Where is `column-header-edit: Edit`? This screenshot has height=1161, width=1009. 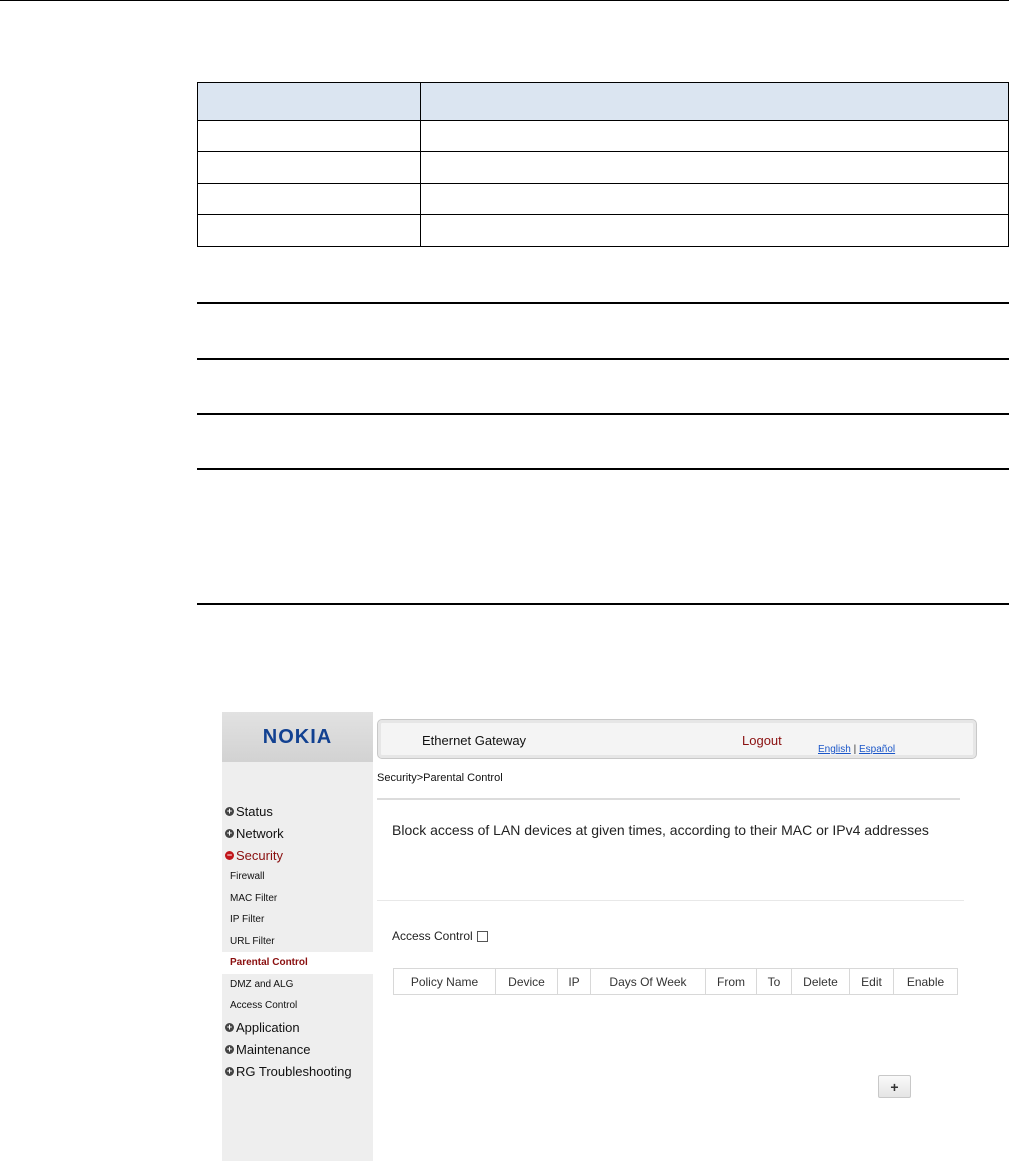
column-header-edit: Edit is located at coordinates (871, 981).